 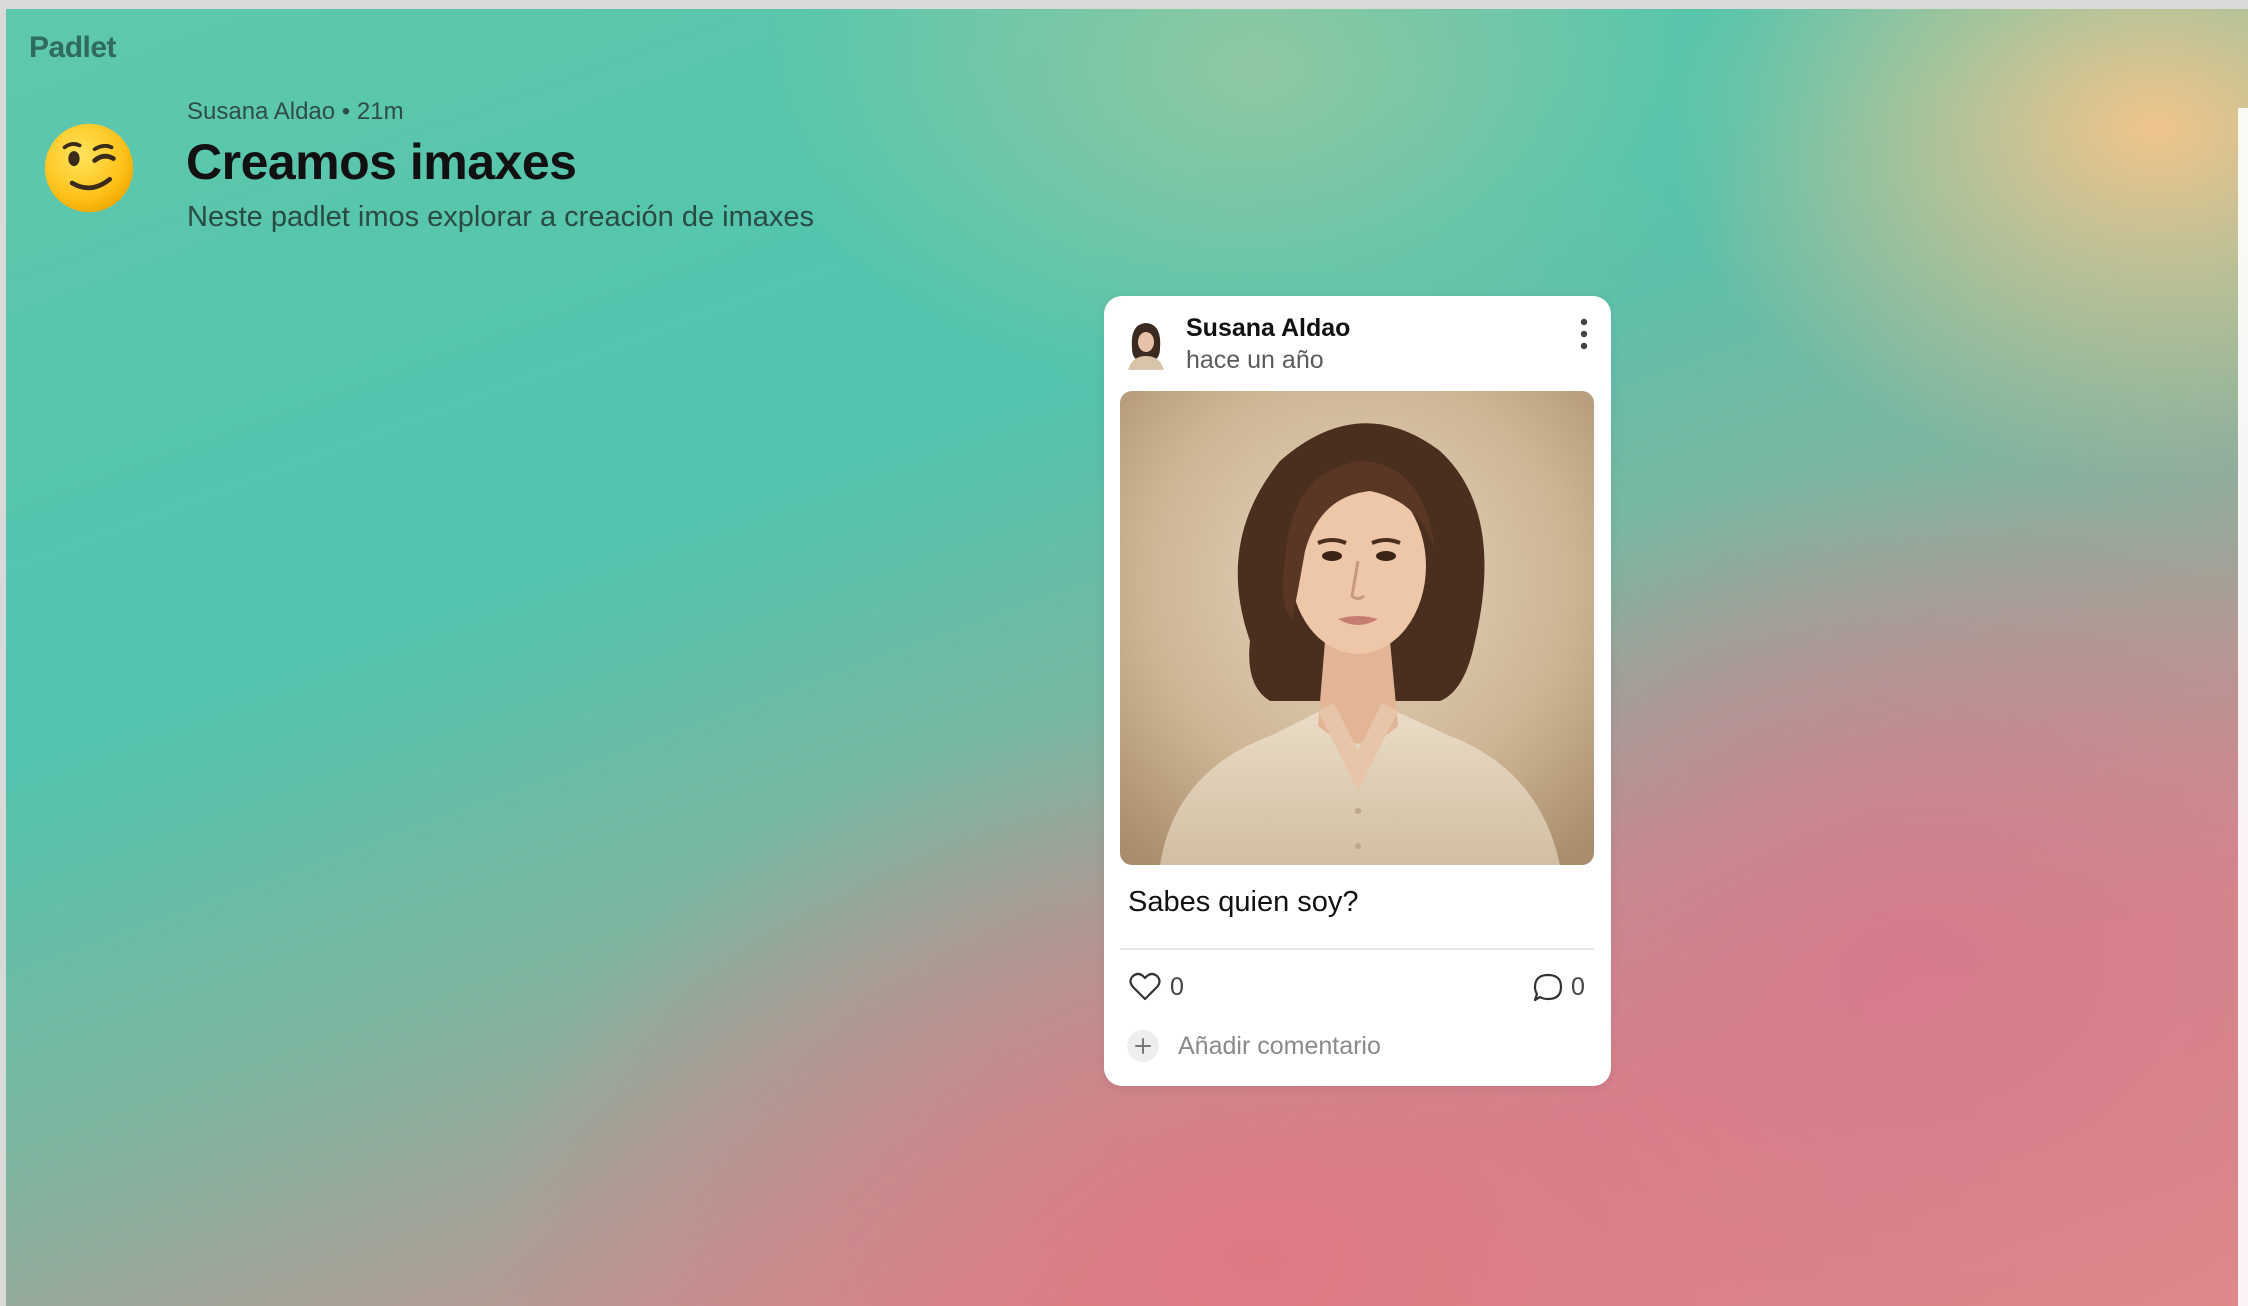 What do you see at coordinates (380, 111) in the screenshot?
I see `padlet-age: 21m` at bounding box center [380, 111].